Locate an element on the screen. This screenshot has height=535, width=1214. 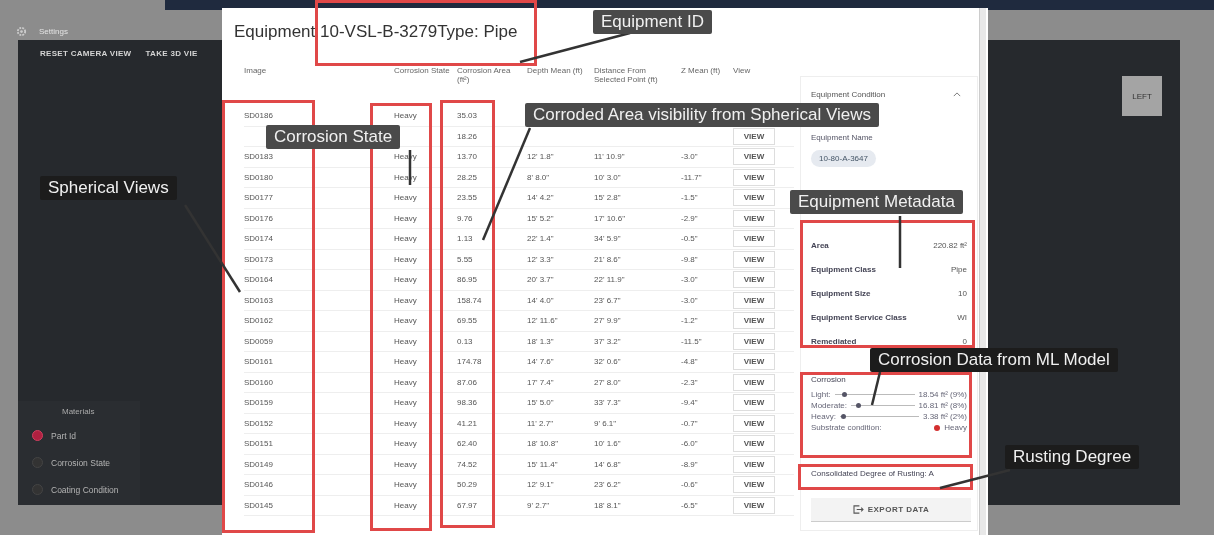
table-cell: SD0145 is located at coordinates (258, 505).